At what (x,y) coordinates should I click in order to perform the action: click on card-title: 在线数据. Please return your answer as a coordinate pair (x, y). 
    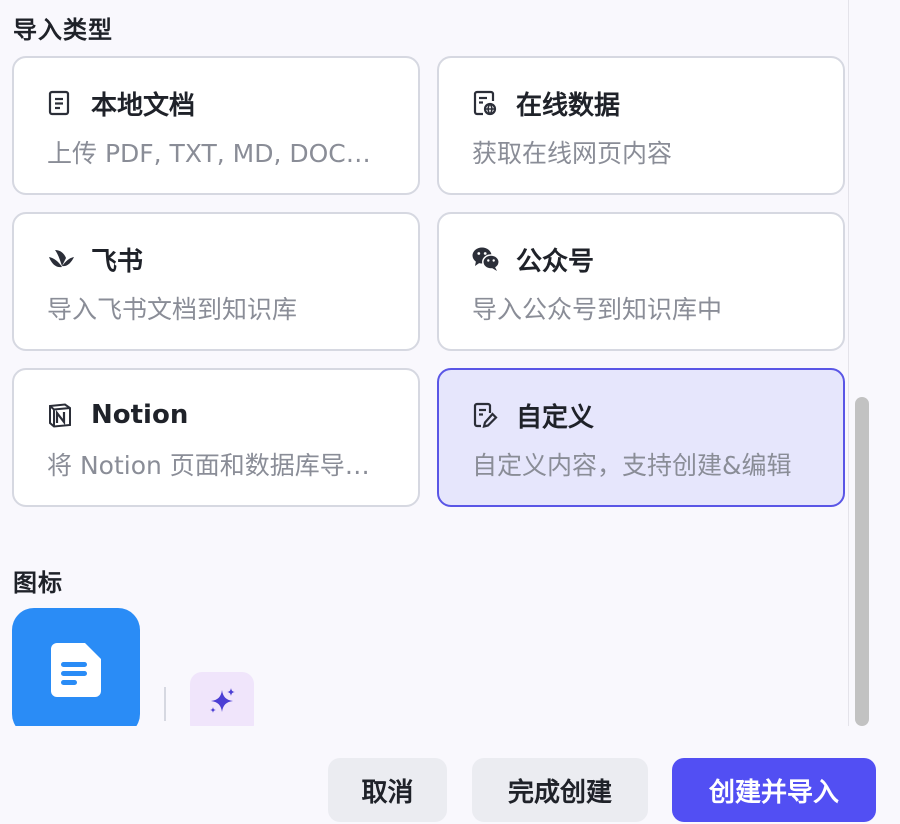
    Looking at the image, I should click on (568, 105).